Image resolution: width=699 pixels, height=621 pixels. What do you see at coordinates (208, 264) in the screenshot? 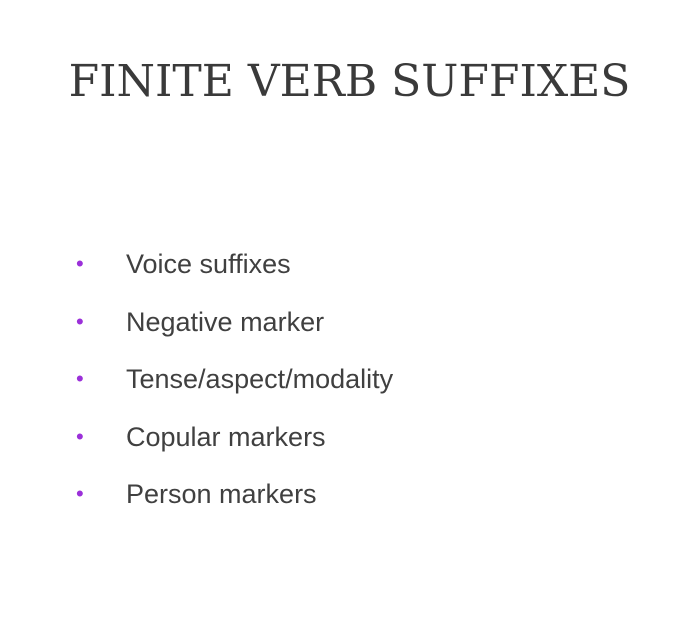
I see `bullet-text: Voice suffixes` at bounding box center [208, 264].